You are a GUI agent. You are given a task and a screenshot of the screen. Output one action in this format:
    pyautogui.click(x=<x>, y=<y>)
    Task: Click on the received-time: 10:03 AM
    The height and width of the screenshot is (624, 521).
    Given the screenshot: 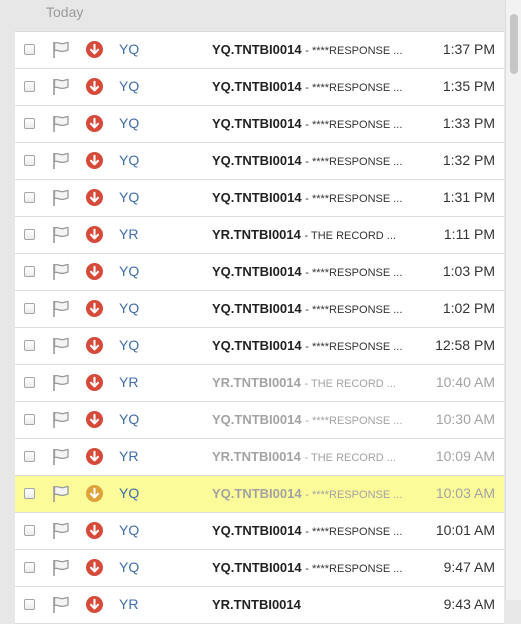 What is the action you would take?
    pyautogui.click(x=465, y=493)
    